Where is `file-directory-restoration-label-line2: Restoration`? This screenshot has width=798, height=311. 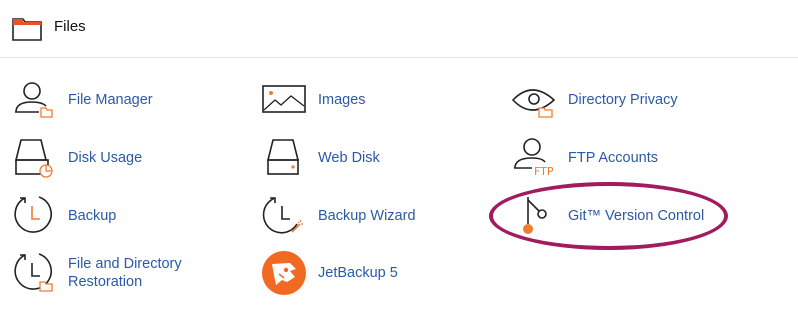 file-directory-restoration-label-line2: Restoration is located at coordinates (105, 282).